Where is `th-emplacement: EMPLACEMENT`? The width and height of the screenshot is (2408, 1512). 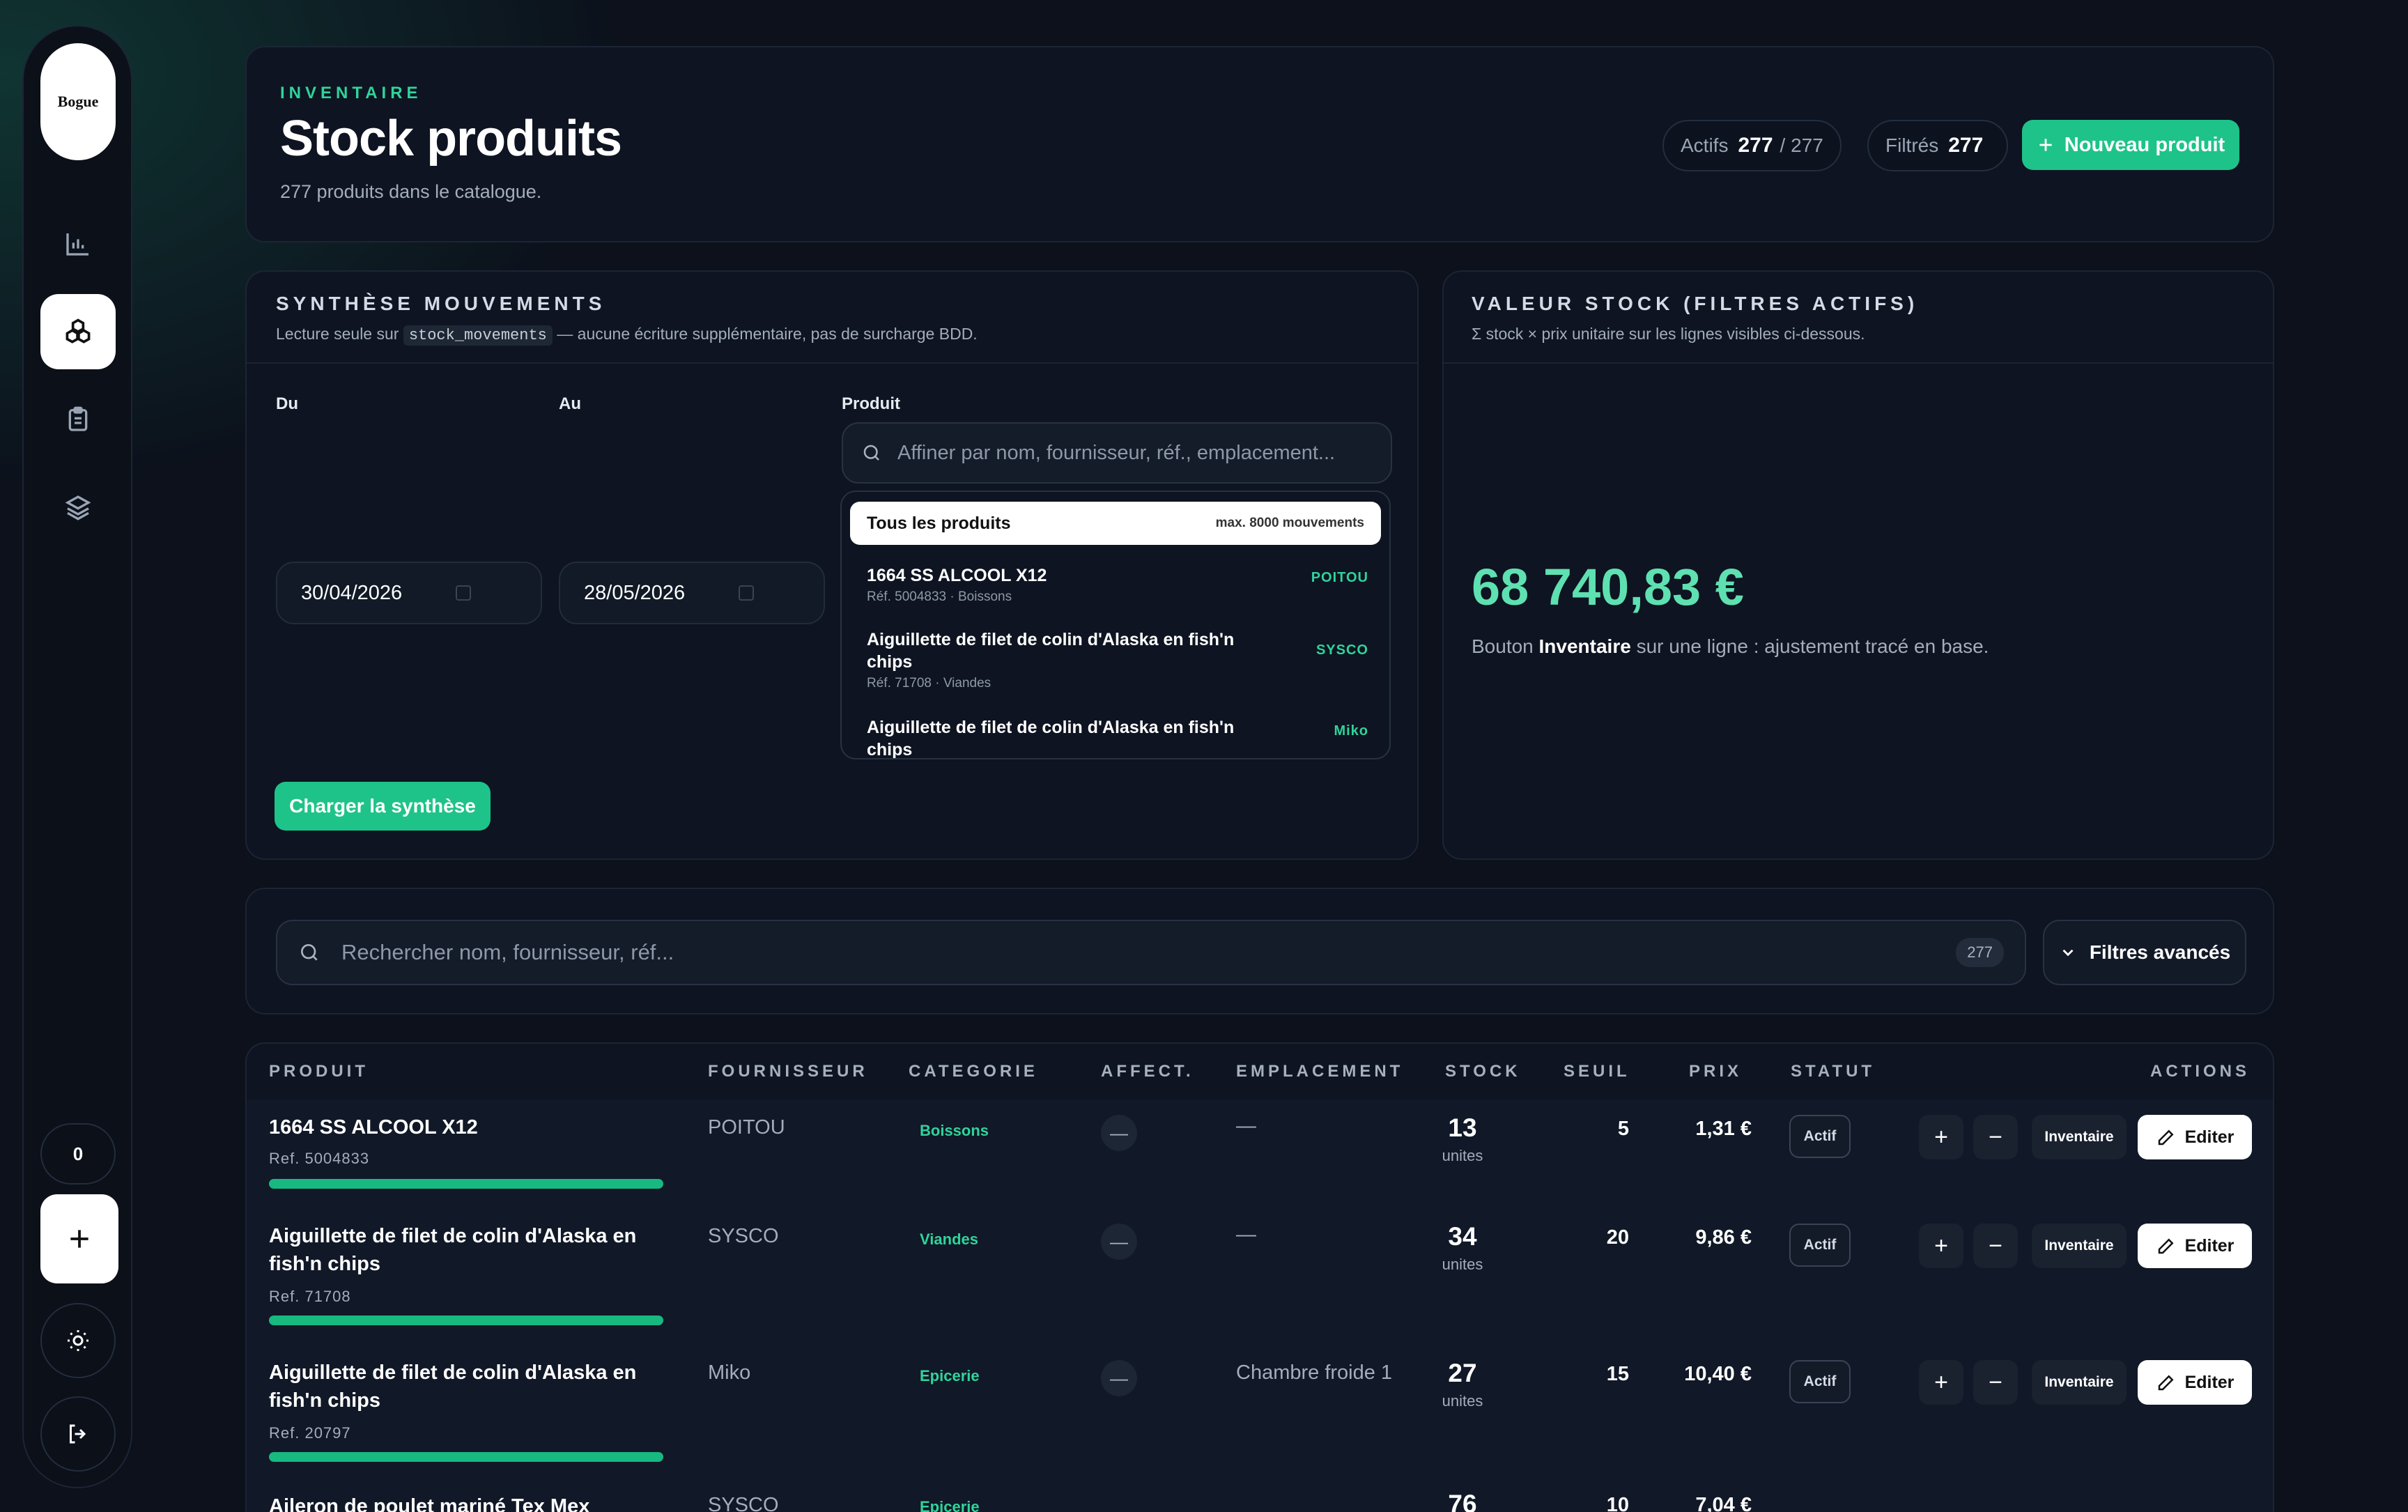
th-emplacement: EMPLACEMENT is located at coordinates (1320, 1071).